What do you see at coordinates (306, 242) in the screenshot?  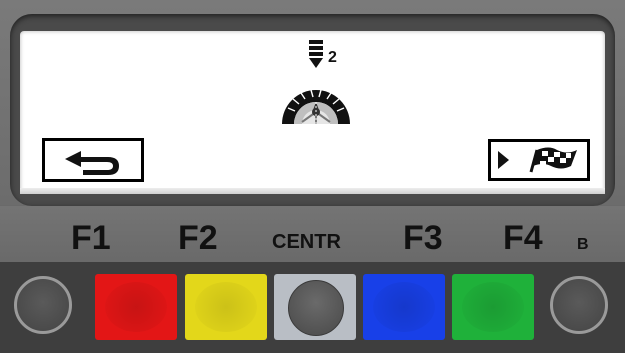 I see `centr-label: CENTR` at bounding box center [306, 242].